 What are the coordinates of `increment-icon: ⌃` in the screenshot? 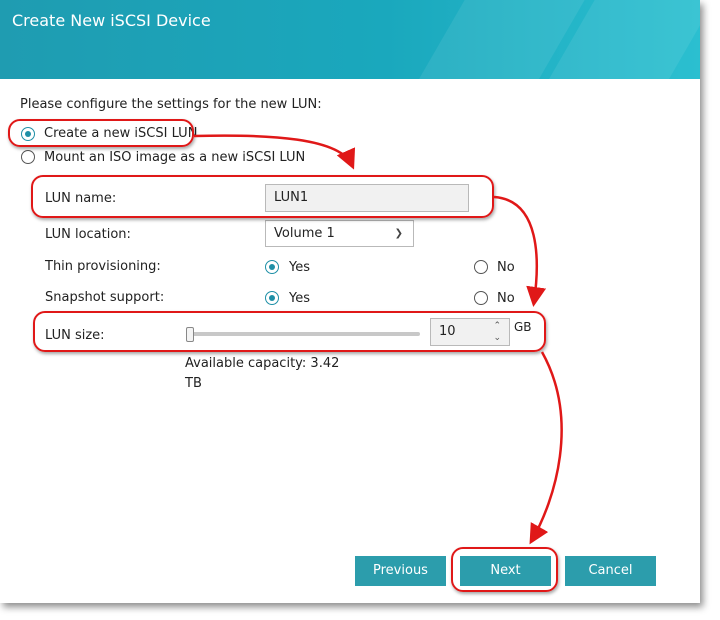 It's located at (497, 326).